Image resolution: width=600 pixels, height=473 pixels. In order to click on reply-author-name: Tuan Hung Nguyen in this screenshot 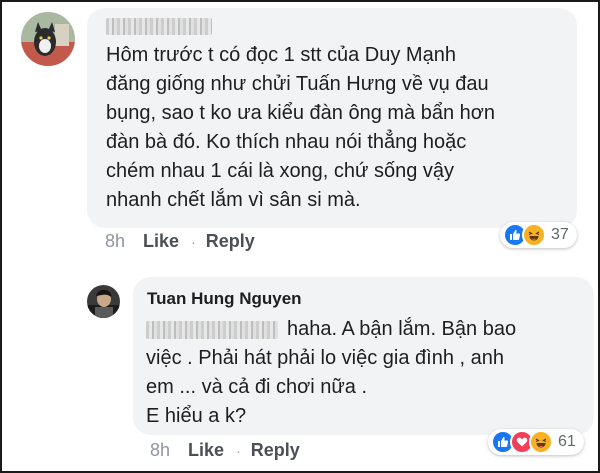, I will do `click(224, 299)`.